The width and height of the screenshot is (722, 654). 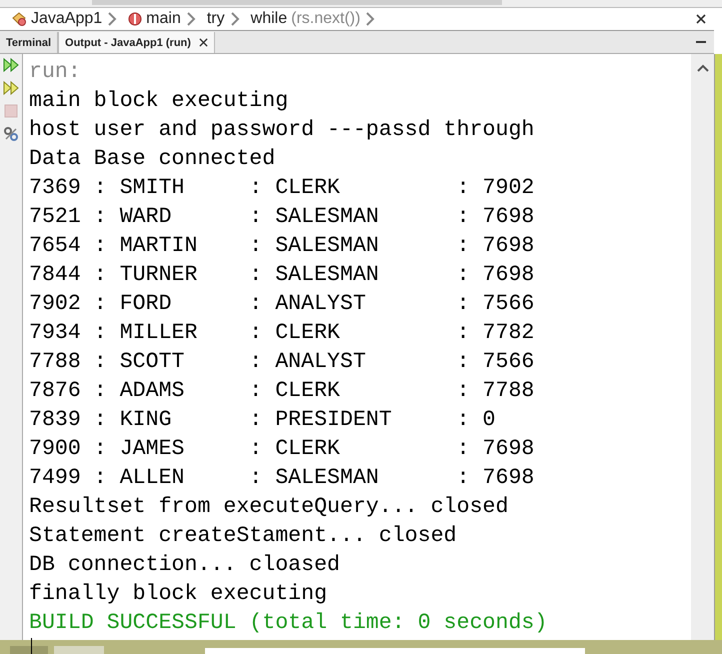 What do you see at coordinates (136, 42) in the screenshot?
I see `tab: Output - JavaApp1 (run)` at bounding box center [136, 42].